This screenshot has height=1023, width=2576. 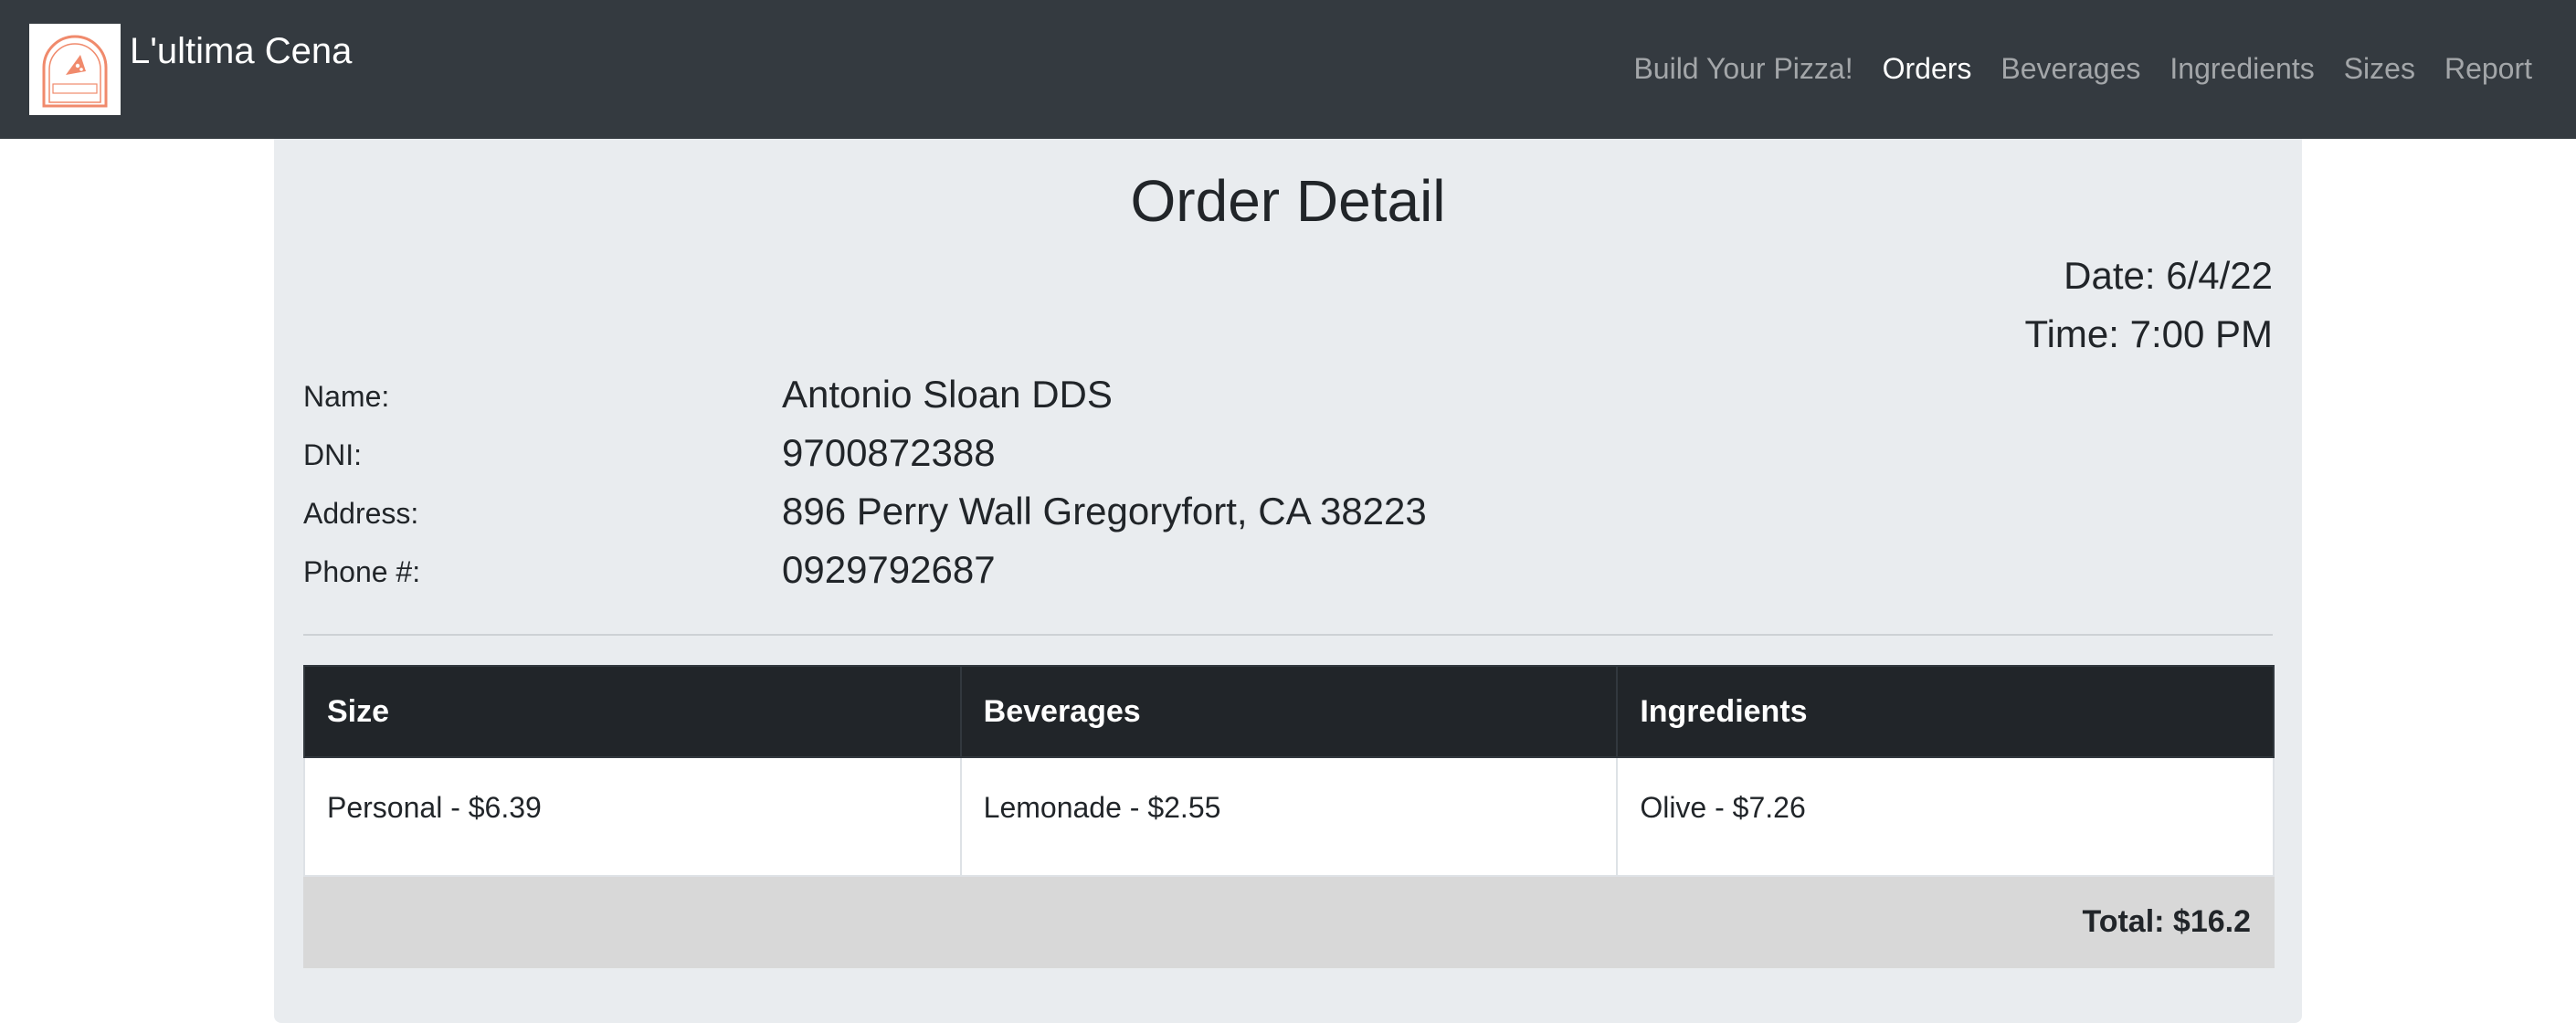 What do you see at coordinates (1216, 392) in the screenshot?
I see `customer-name-row: Name: Antonio Sloan DDS` at bounding box center [1216, 392].